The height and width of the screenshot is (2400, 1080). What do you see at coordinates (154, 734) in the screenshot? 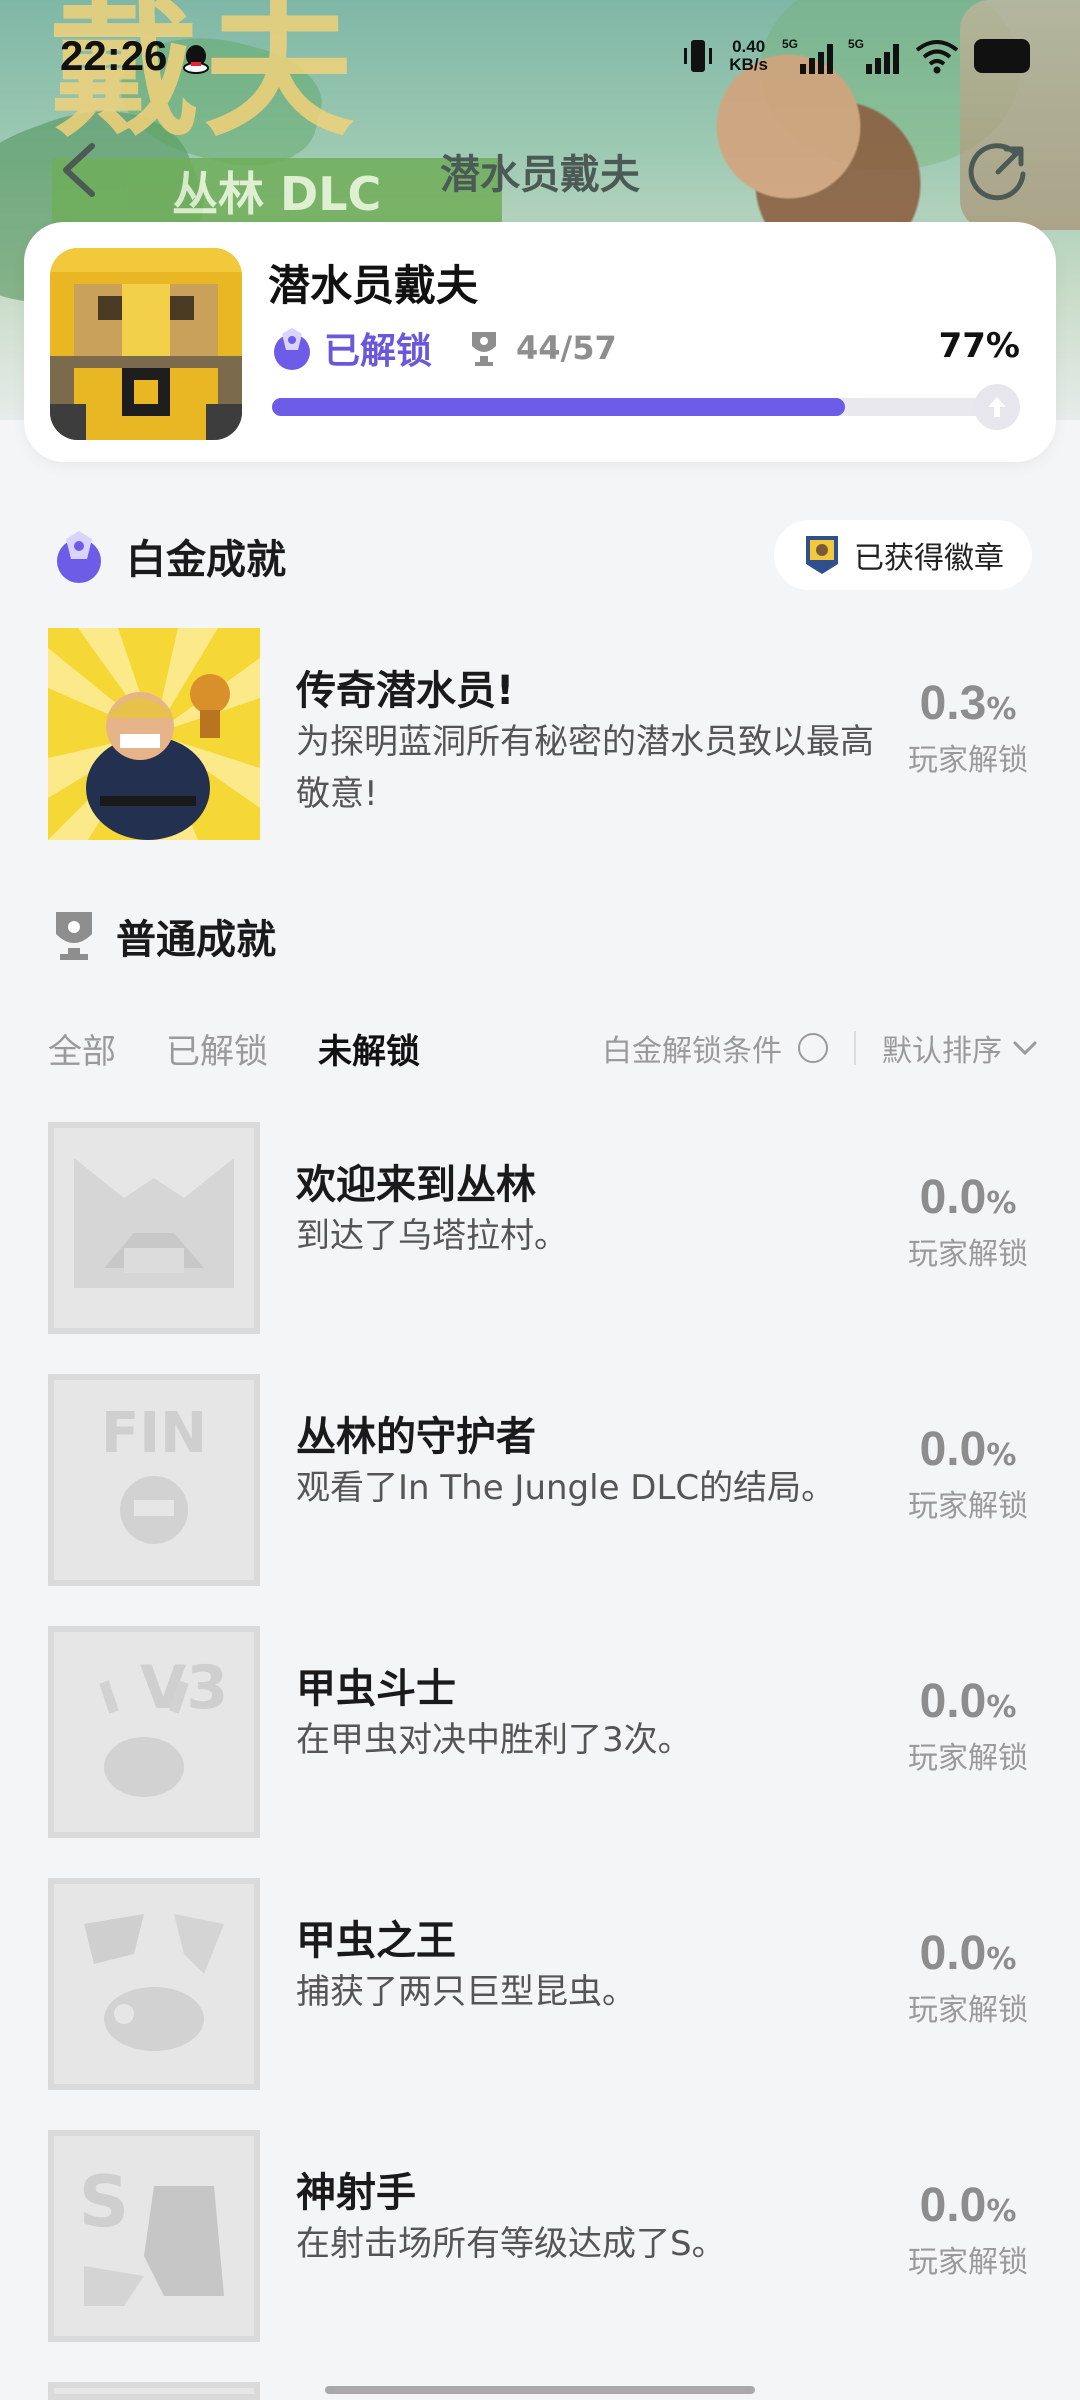
I see `platinum-achievement-icon` at bounding box center [154, 734].